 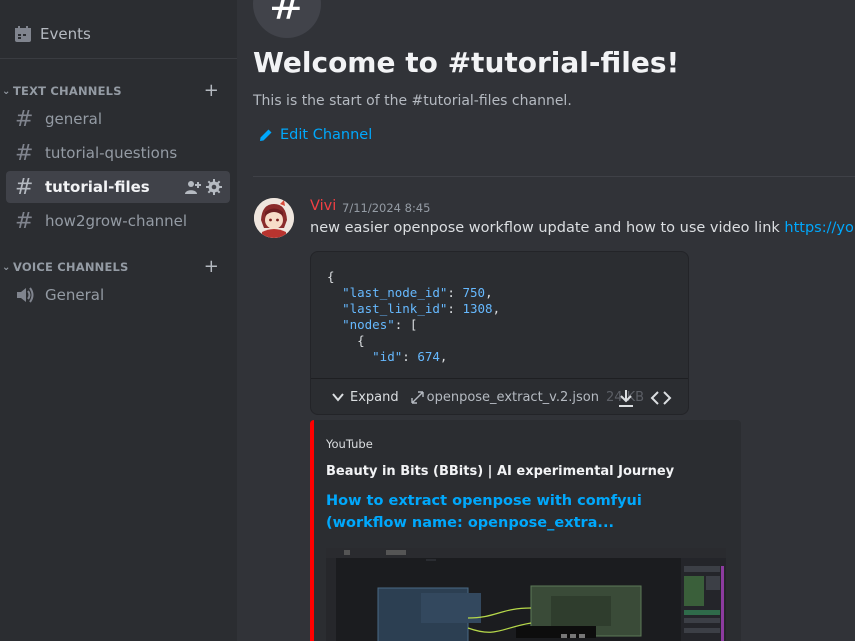 What do you see at coordinates (193, 187) in the screenshot?
I see `add-member-icon` at bounding box center [193, 187].